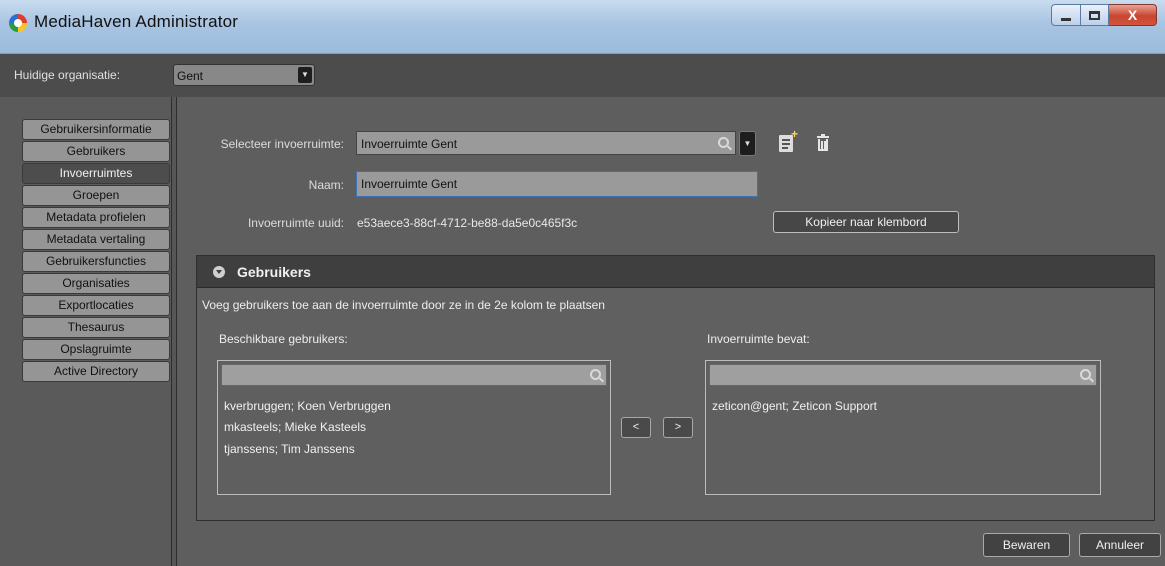  What do you see at coordinates (557, 184) in the screenshot?
I see `name-field: Invoerruimte Gent` at bounding box center [557, 184].